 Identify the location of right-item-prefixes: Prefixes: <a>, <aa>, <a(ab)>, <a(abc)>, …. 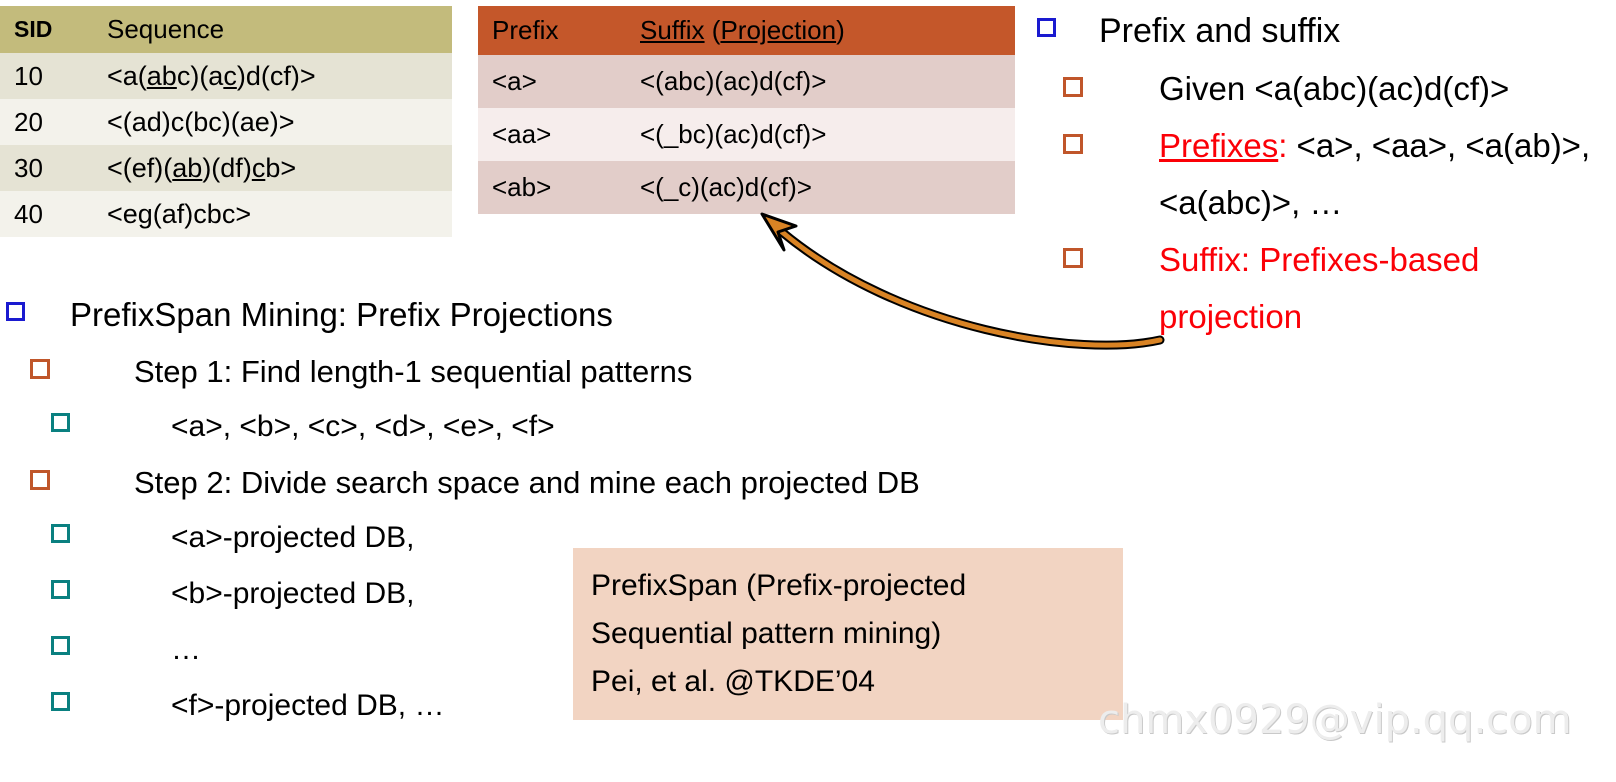
(1316, 174).